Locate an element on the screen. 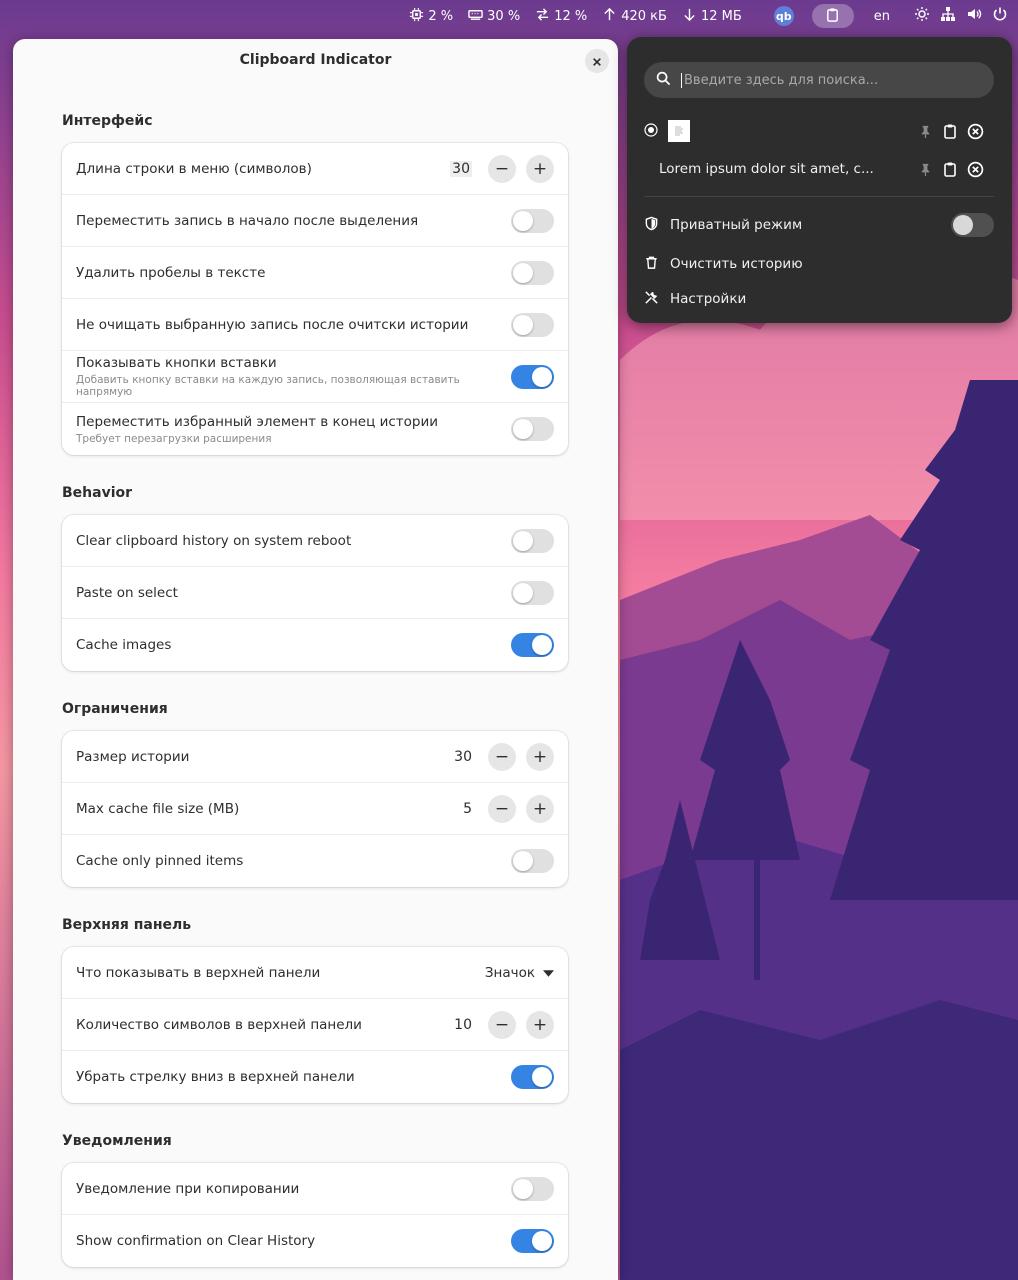  hide-arrow-toggle is located at coordinates (532, 1077).